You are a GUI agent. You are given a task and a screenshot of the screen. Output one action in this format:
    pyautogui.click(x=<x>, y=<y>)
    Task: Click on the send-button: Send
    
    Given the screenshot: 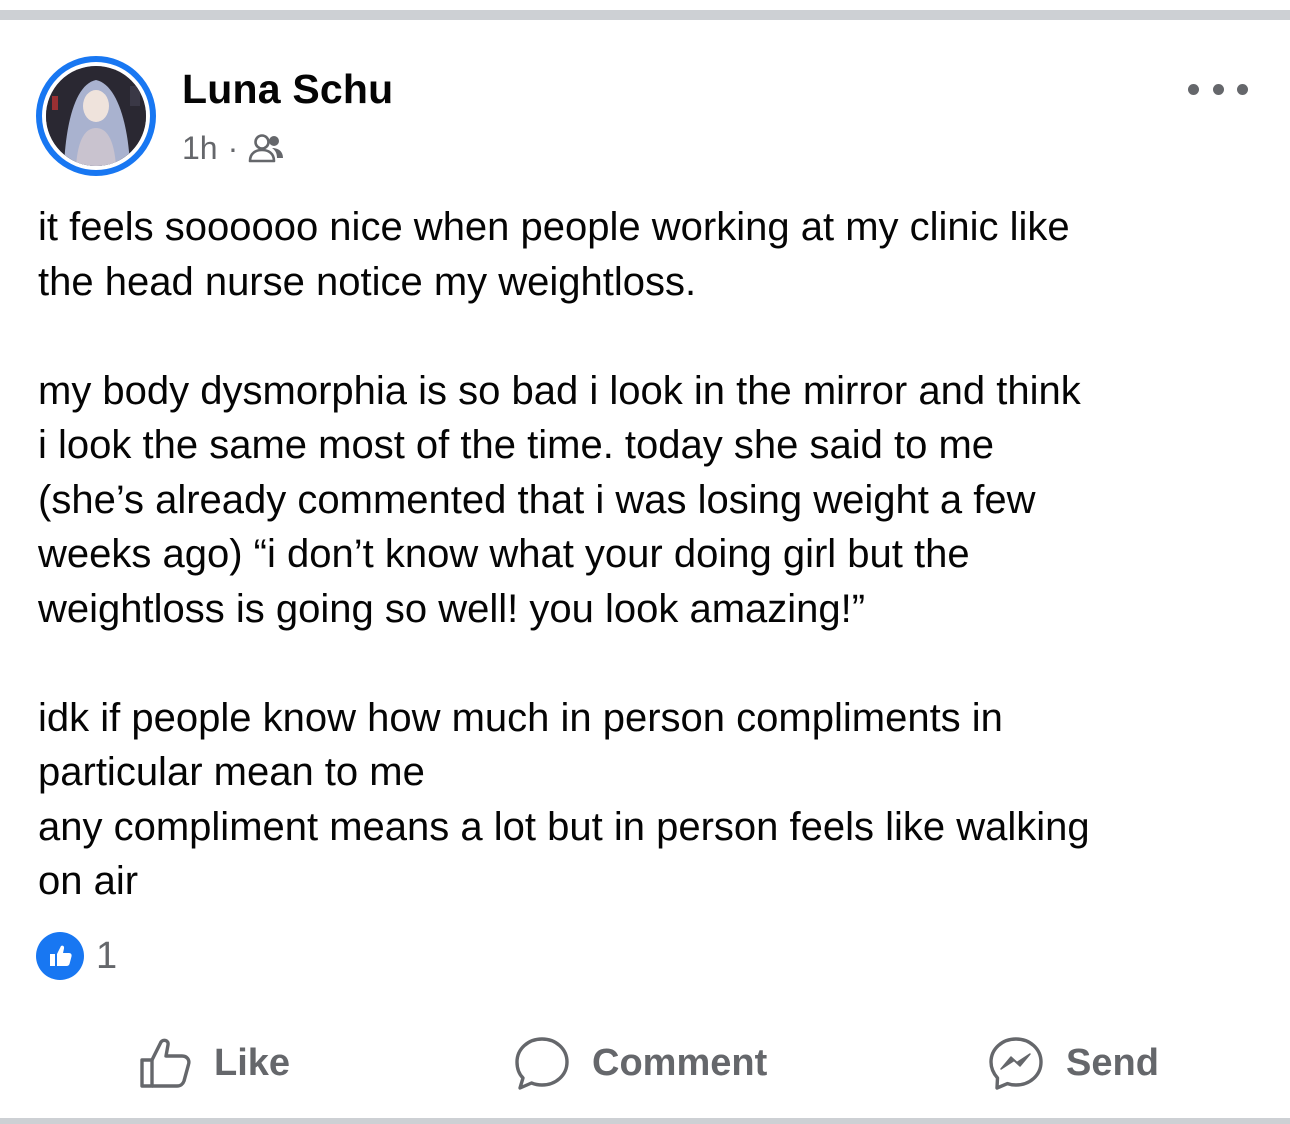 What is the action you would take?
    pyautogui.click(x=1072, y=1063)
    